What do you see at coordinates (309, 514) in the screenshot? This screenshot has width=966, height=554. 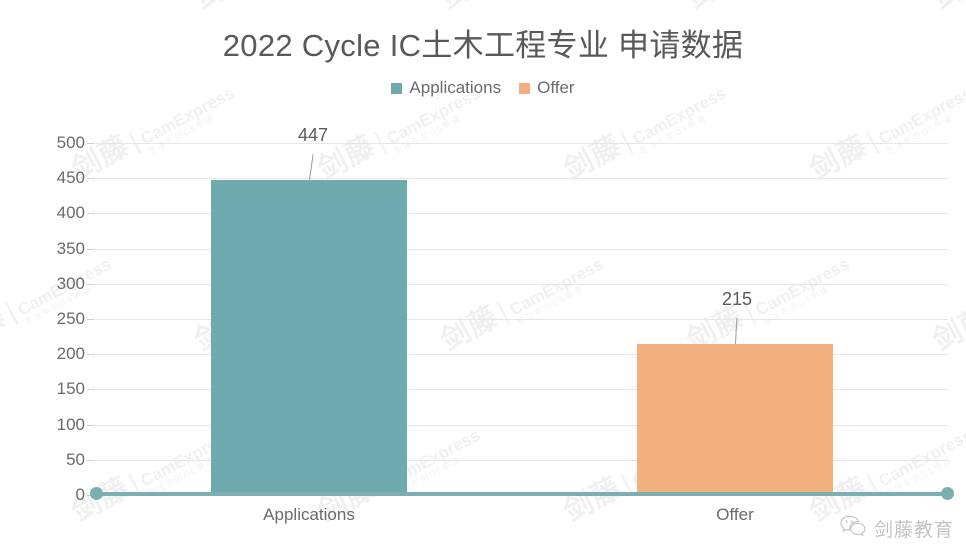 I see `x-axis-label-applications: Applications` at bounding box center [309, 514].